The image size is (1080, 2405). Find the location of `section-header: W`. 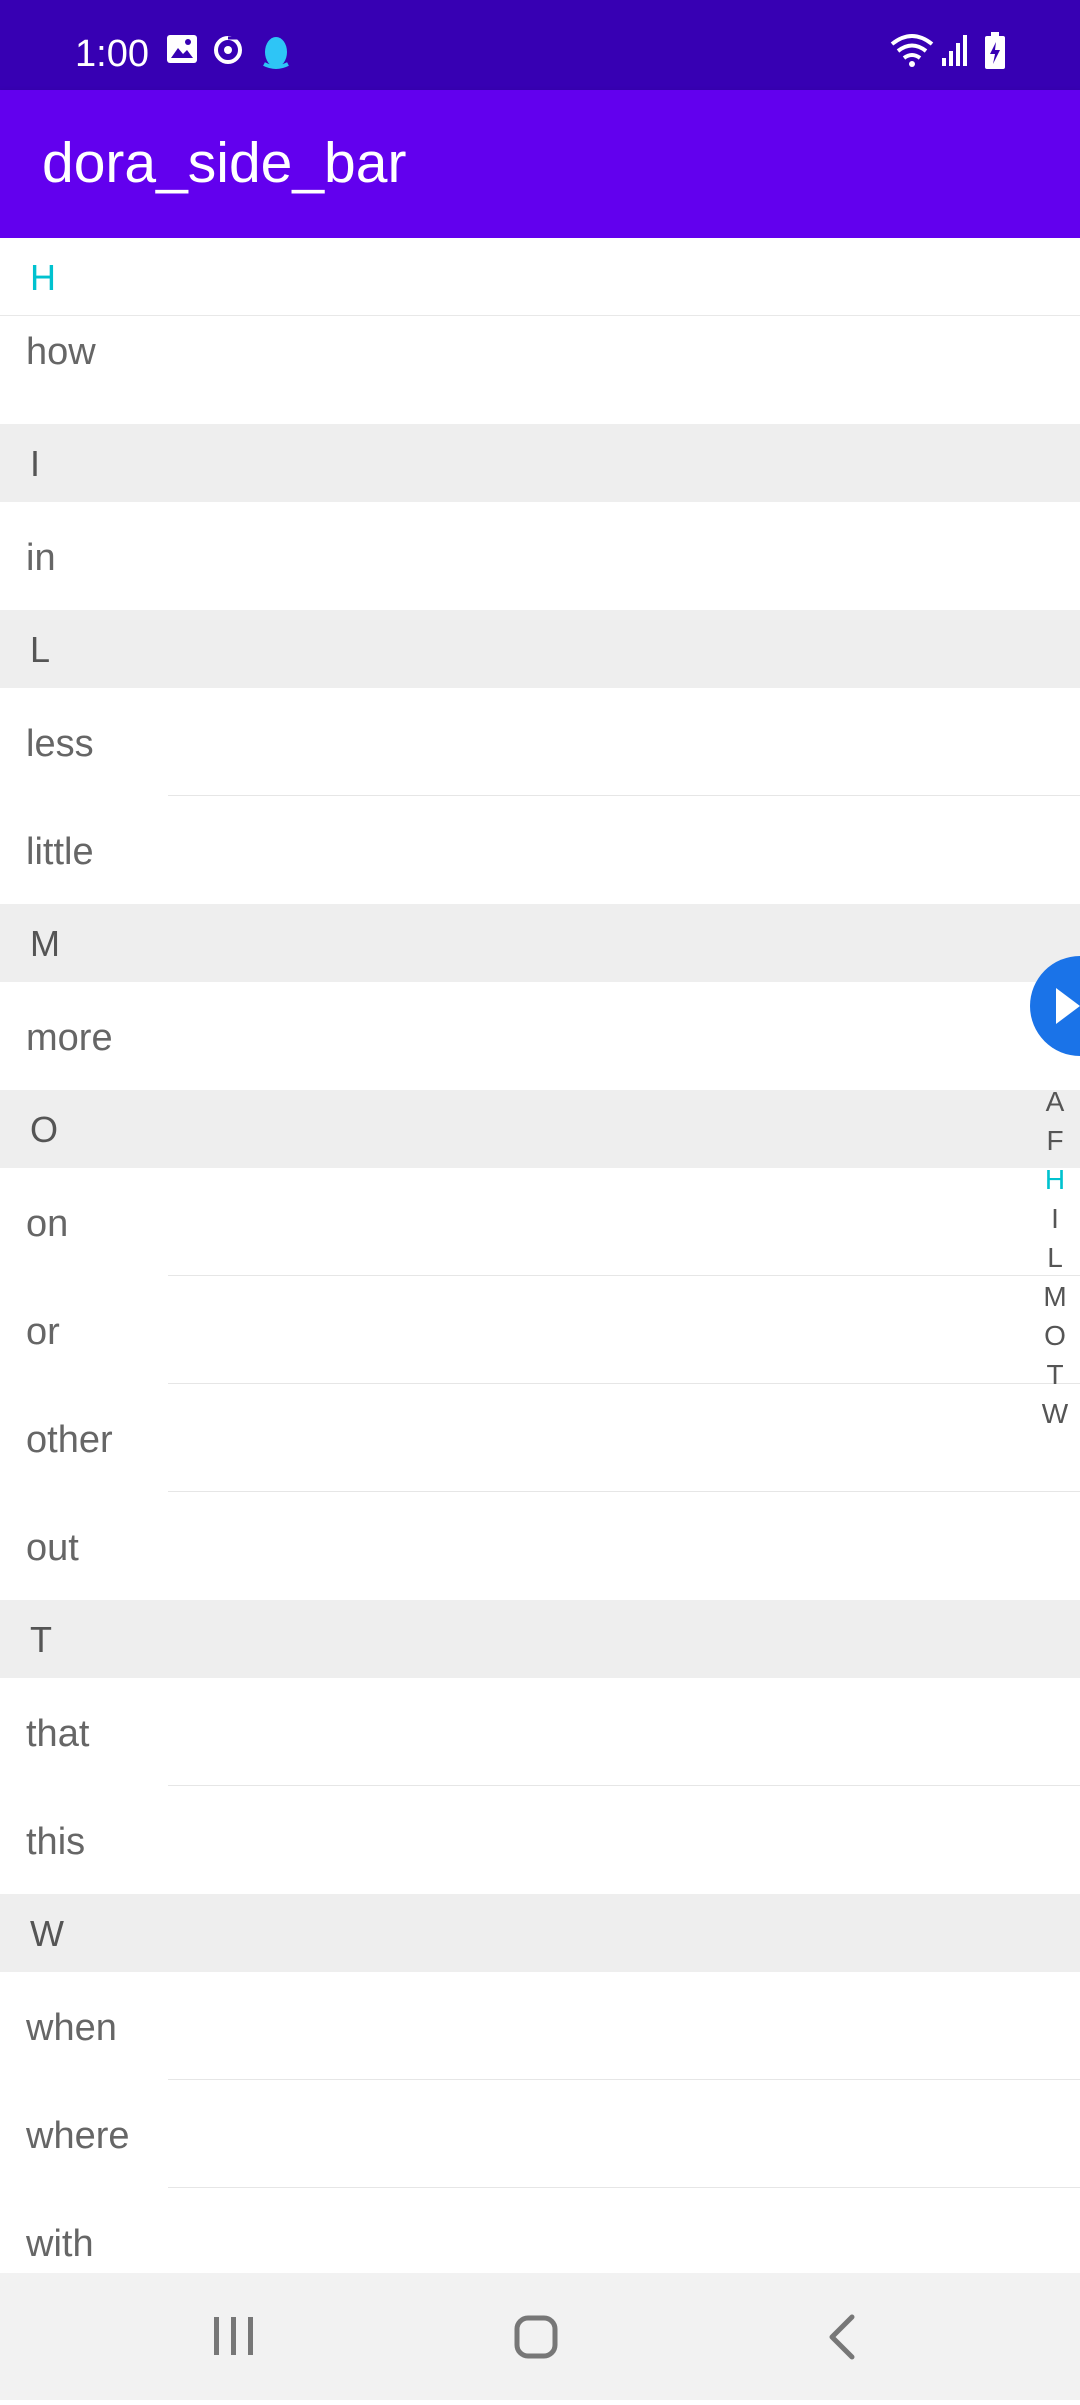

section-header: W is located at coordinates (540, 1933).